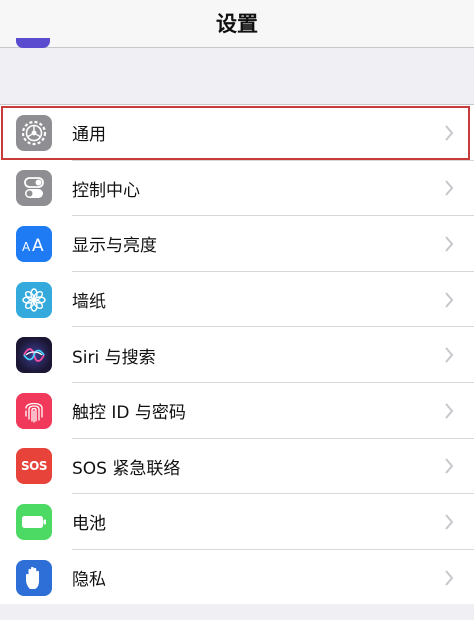 This screenshot has width=474, height=620. Describe the element at coordinates (237, 133) in the screenshot. I see `settings-item-general: 通用` at that location.